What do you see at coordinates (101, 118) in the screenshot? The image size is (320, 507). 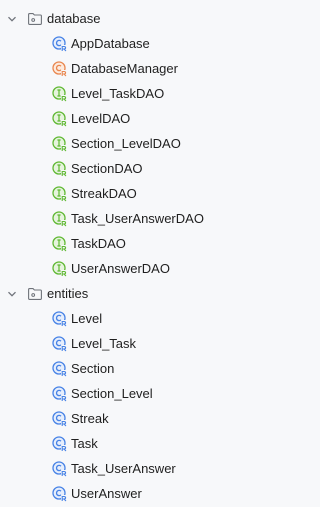 I see `tree-item-label: LevelDAO` at bounding box center [101, 118].